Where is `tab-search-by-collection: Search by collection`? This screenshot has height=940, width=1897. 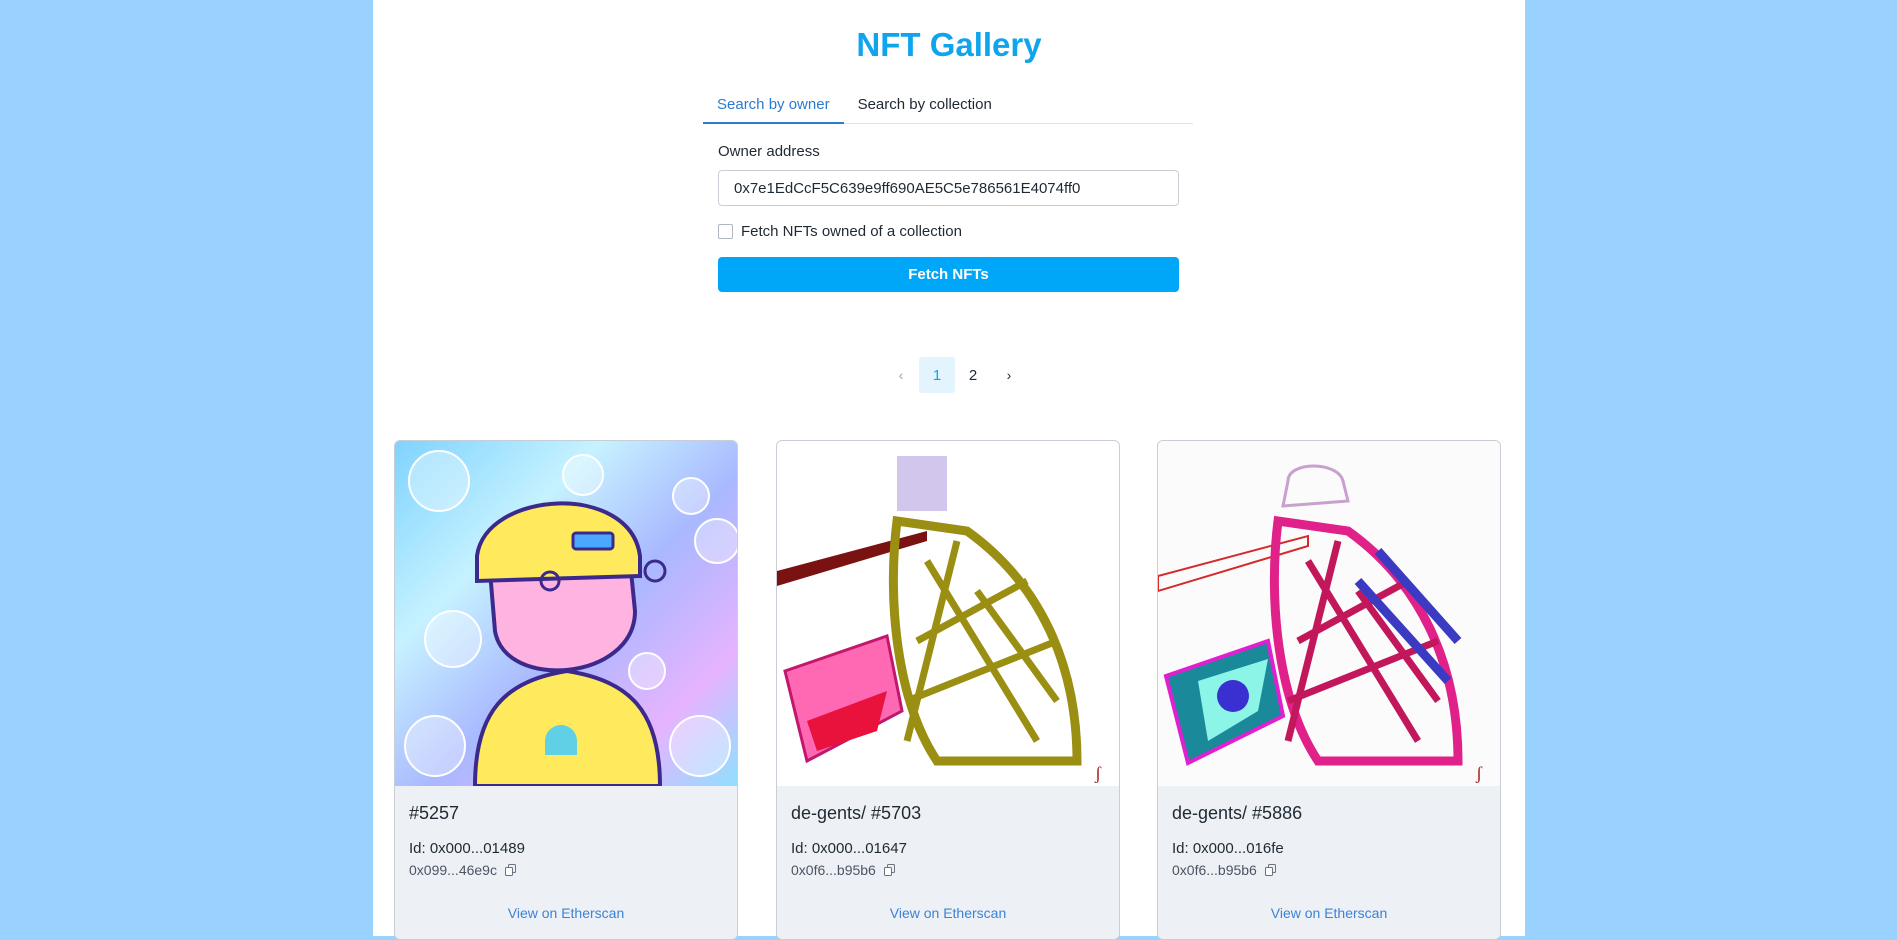
tab-search-by-collection: Search by collection is located at coordinates (925, 106).